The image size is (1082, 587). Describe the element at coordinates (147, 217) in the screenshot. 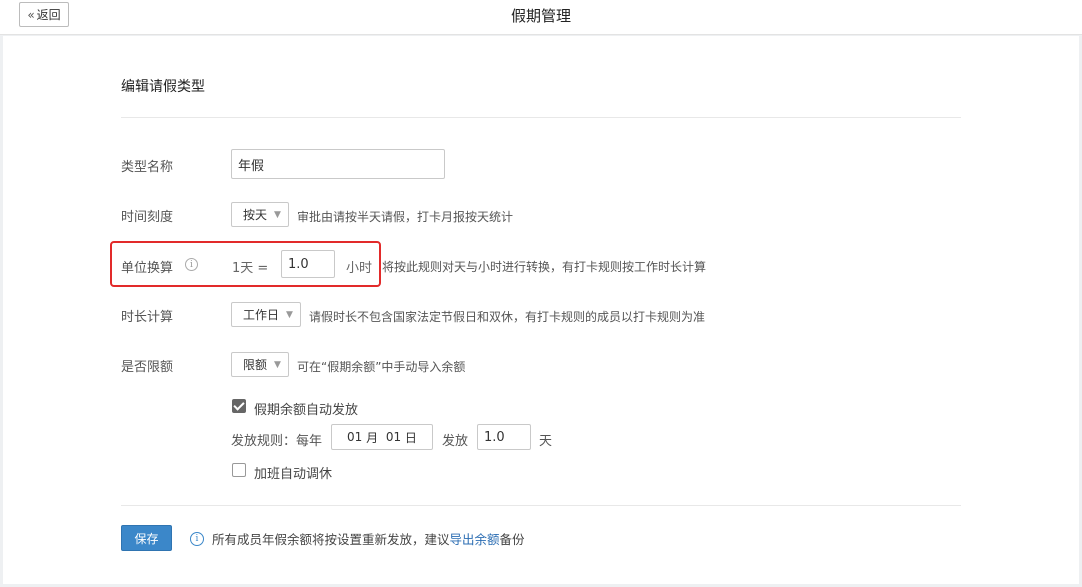

I see `time-scale-label: 时间刻度` at that location.